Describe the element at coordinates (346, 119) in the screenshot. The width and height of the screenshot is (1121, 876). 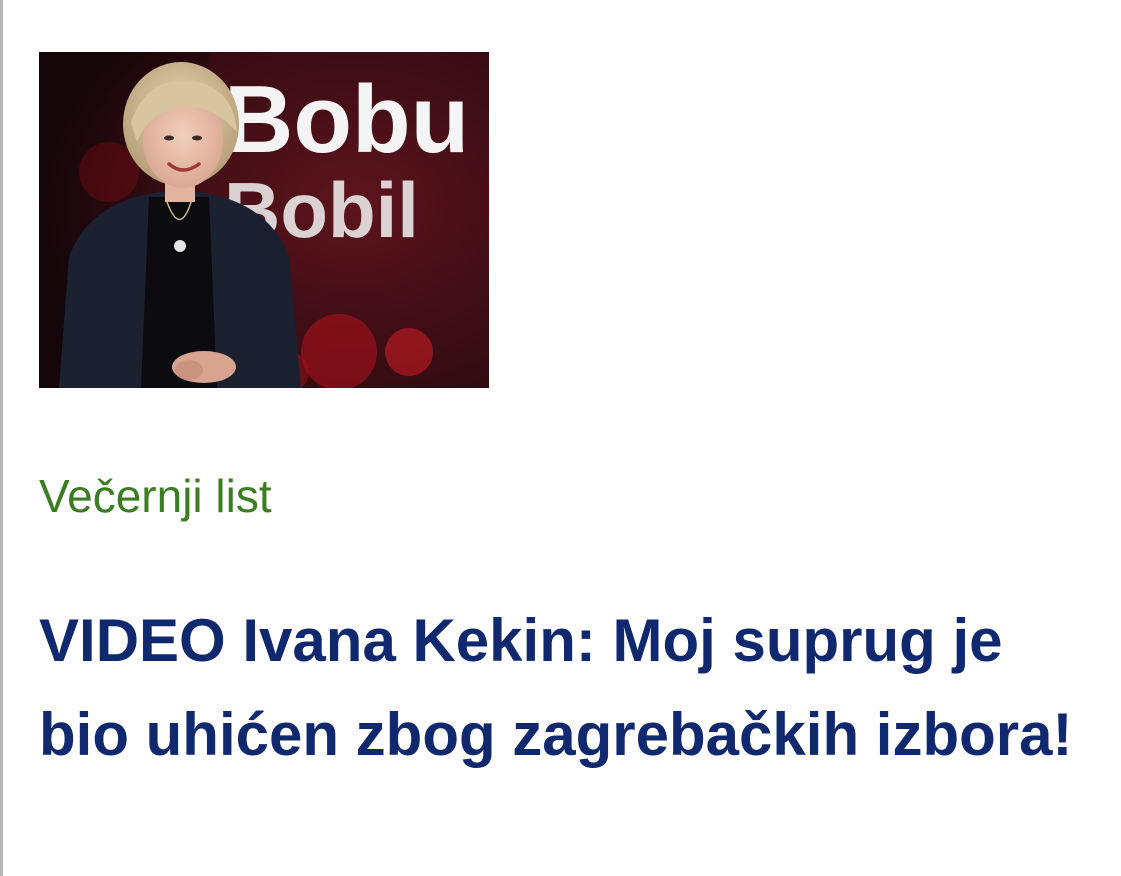
I see `backdrop-text-1: Bobu` at that location.